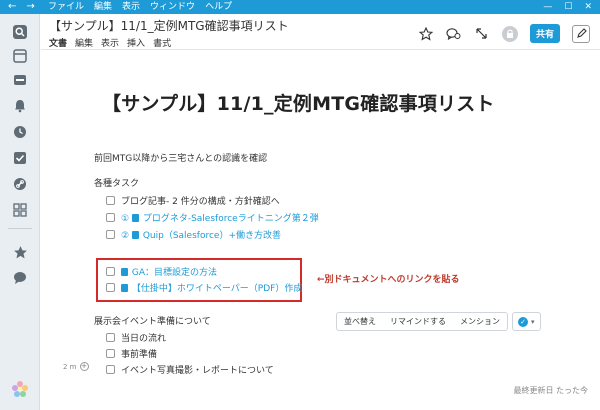 Image resolution: width=600 pixels, height=410 pixels. I want to click on menu-edit: 編集, so click(103, 7).